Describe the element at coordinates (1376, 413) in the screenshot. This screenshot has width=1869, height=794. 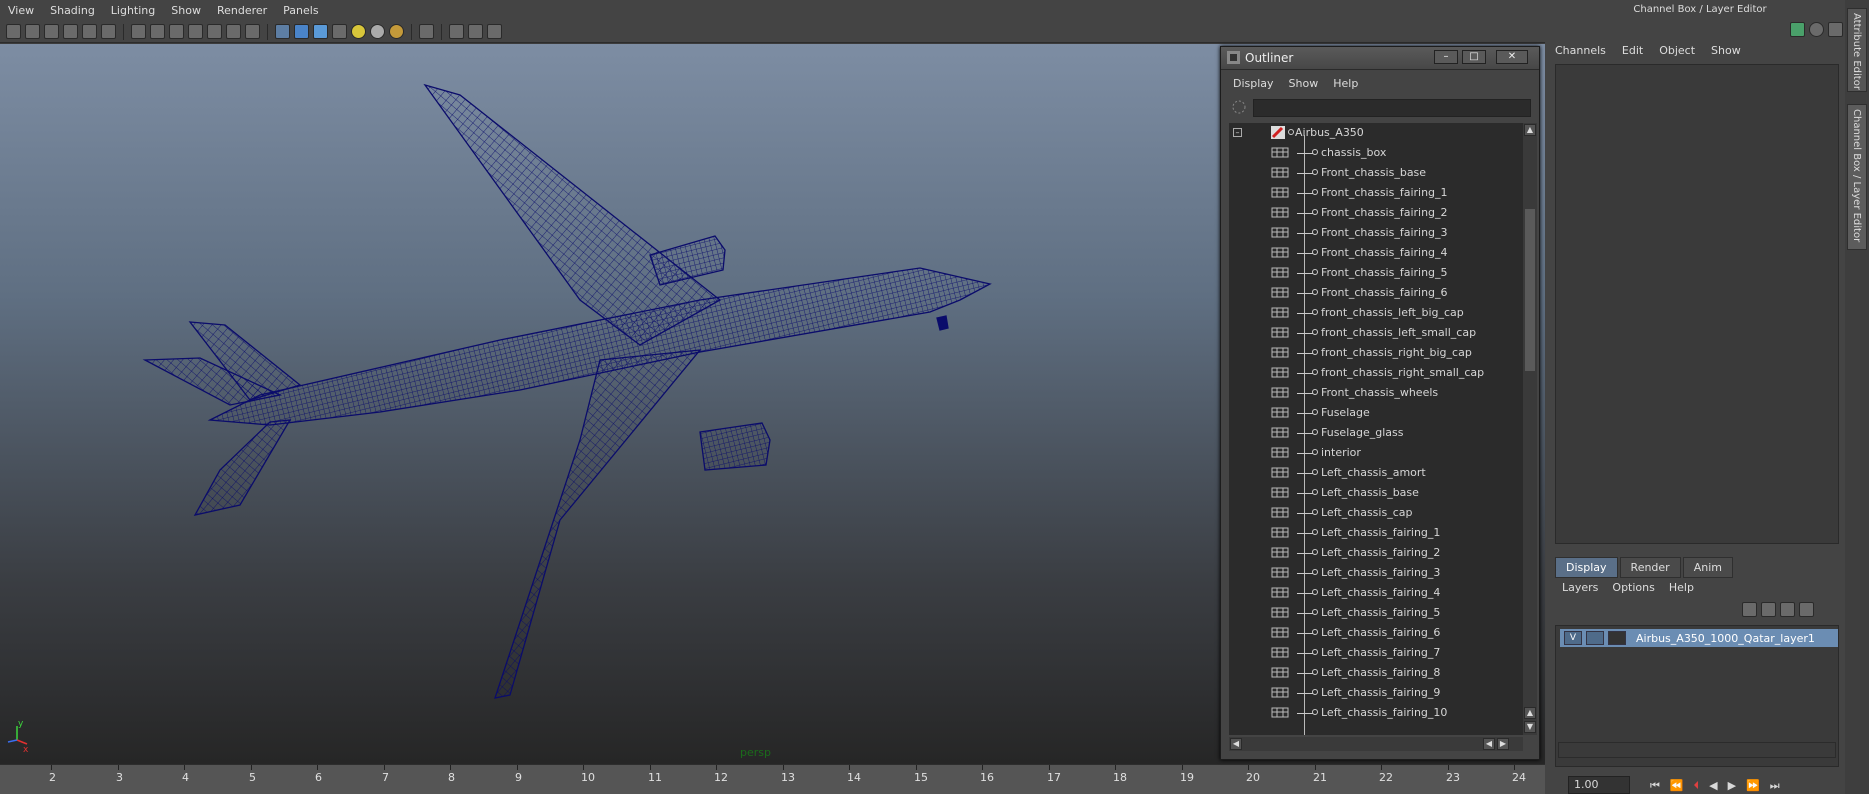
I see `tree-row: Fuselage` at that location.